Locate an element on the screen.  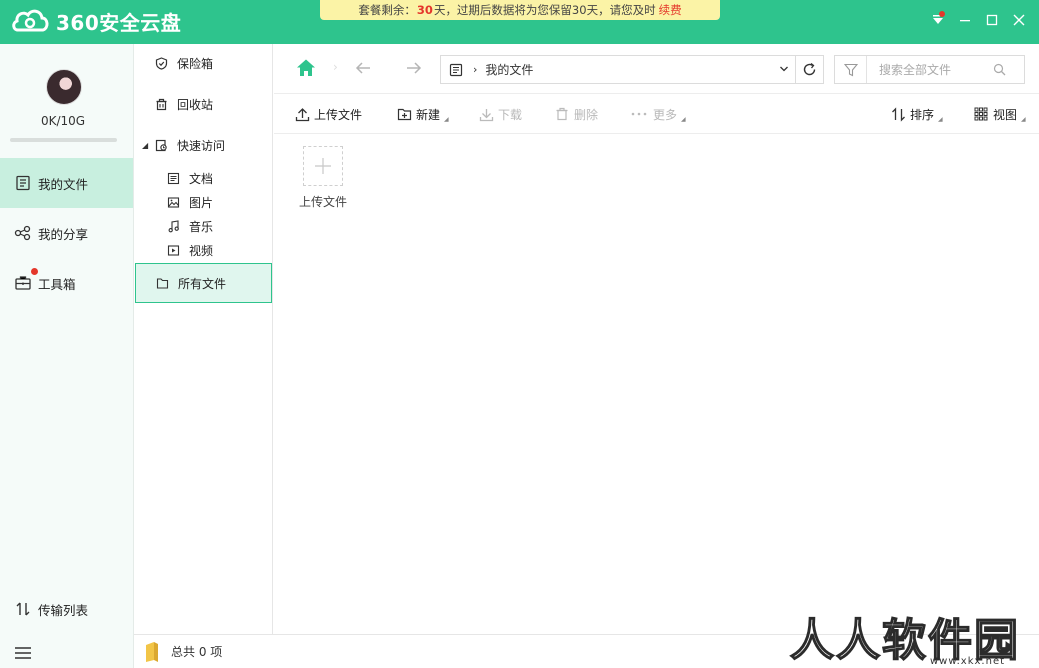
tree-item-all-files: 所有文件 is located at coordinates (203, 283).